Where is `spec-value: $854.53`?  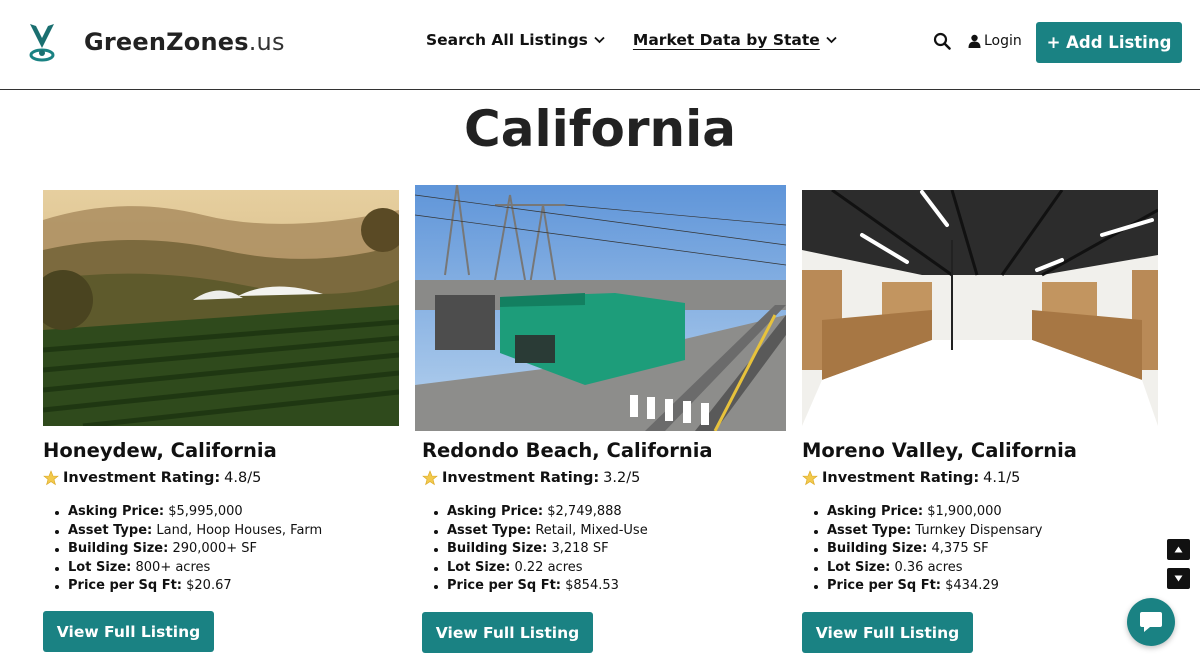 spec-value: $854.53 is located at coordinates (592, 586).